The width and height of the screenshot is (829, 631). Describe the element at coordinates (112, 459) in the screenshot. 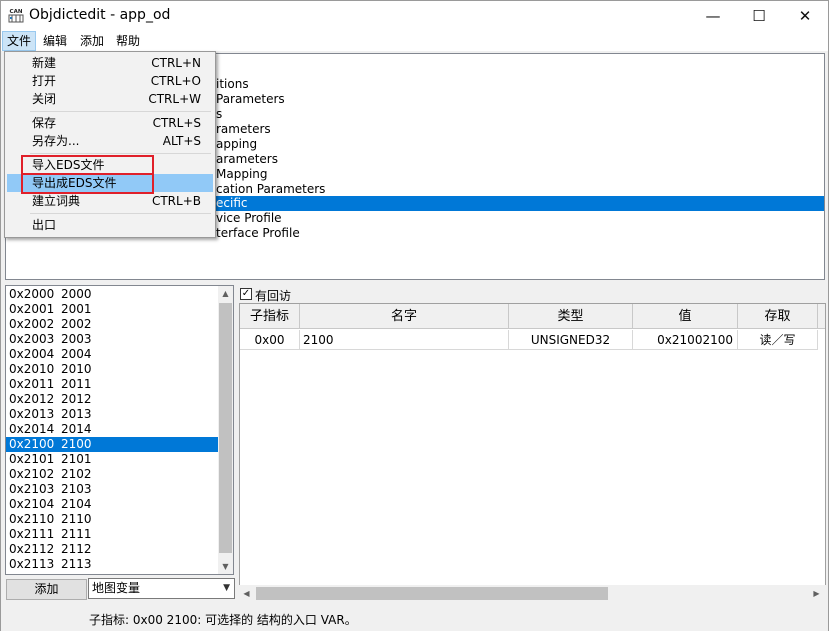

I see `list-item: 0x2101 2101` at that location.